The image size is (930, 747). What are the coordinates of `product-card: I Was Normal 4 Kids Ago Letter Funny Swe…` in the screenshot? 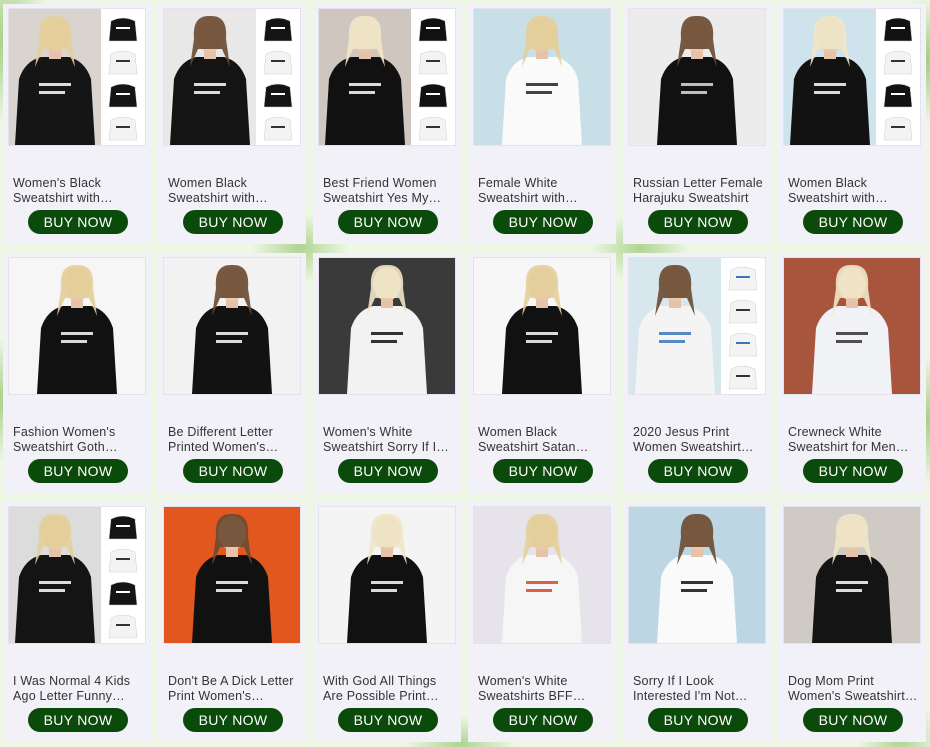 It's located at (77, 622).